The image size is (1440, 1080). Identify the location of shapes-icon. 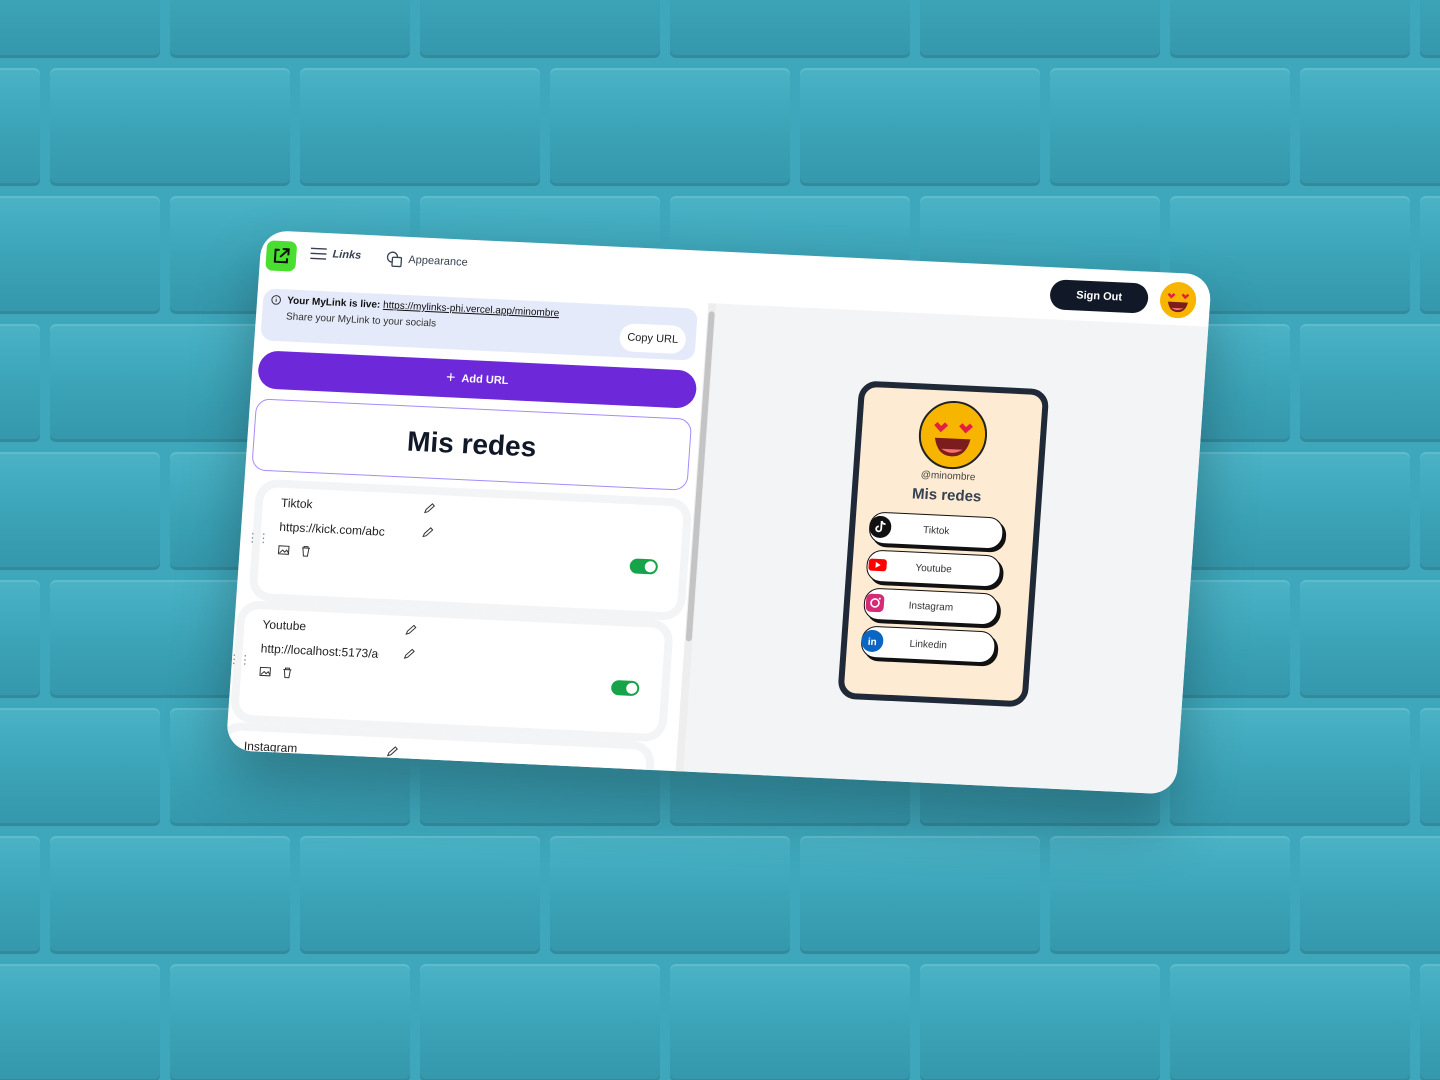
(394, 259).